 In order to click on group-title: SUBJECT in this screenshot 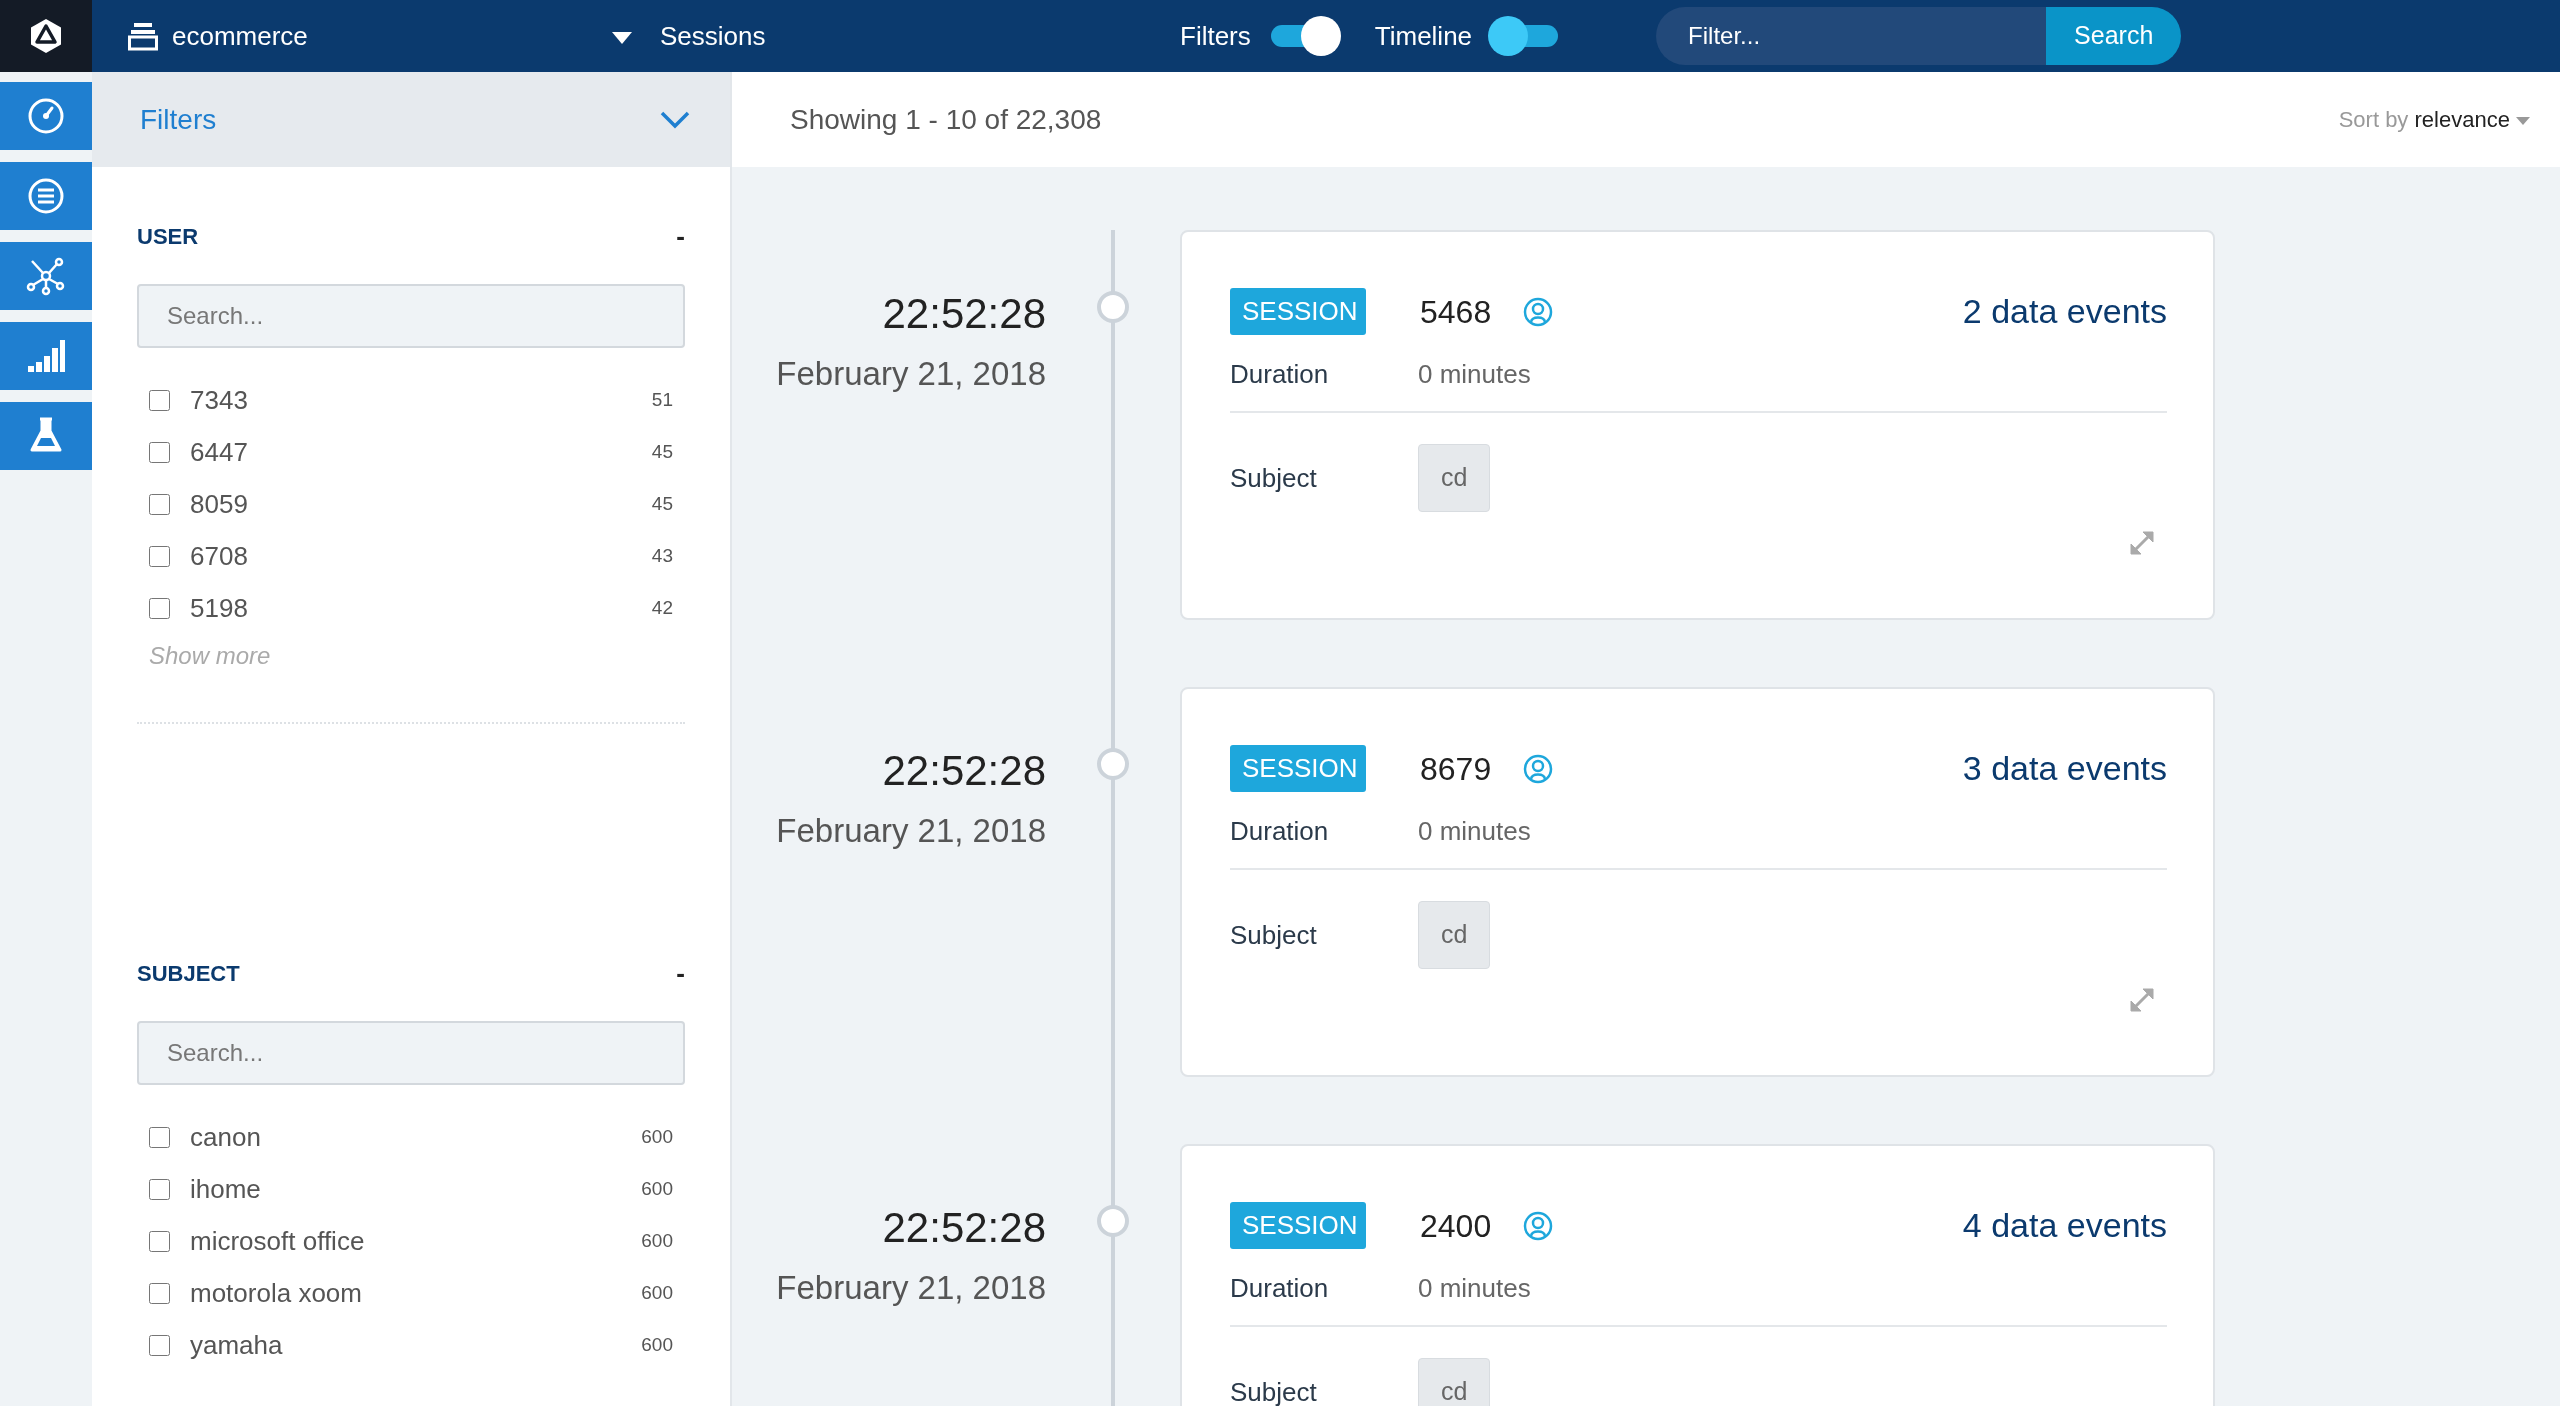, I will do `click(188, 974)`.